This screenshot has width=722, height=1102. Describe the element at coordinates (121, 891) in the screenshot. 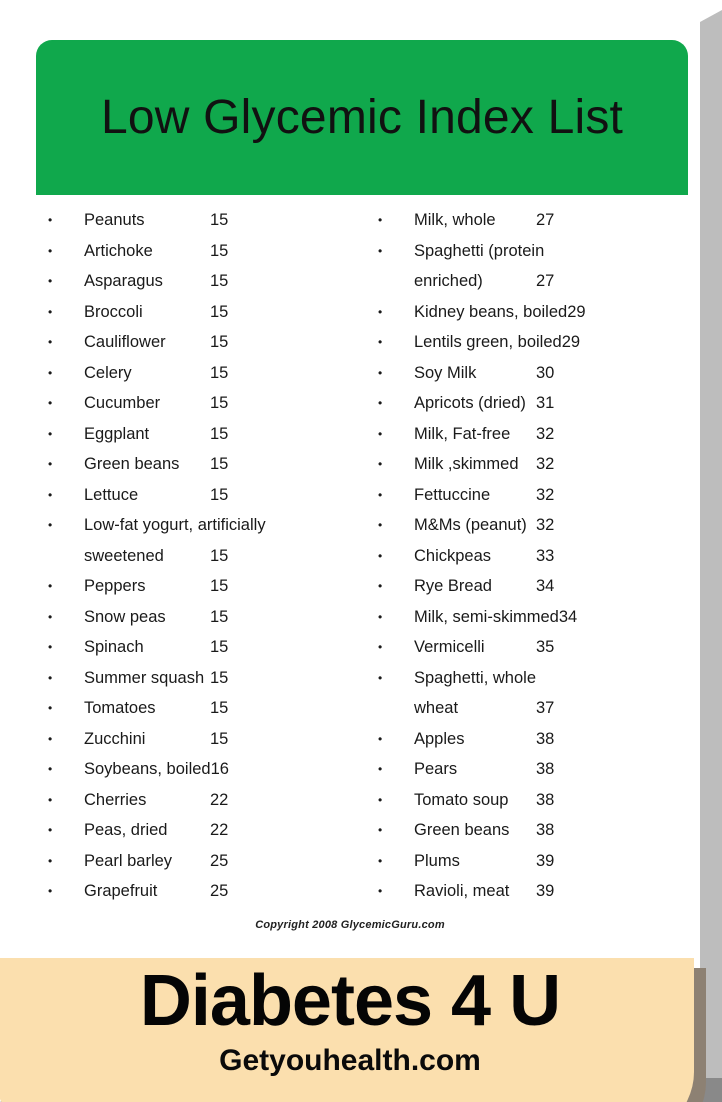

I see `food-name: Grapefruit` at that location.